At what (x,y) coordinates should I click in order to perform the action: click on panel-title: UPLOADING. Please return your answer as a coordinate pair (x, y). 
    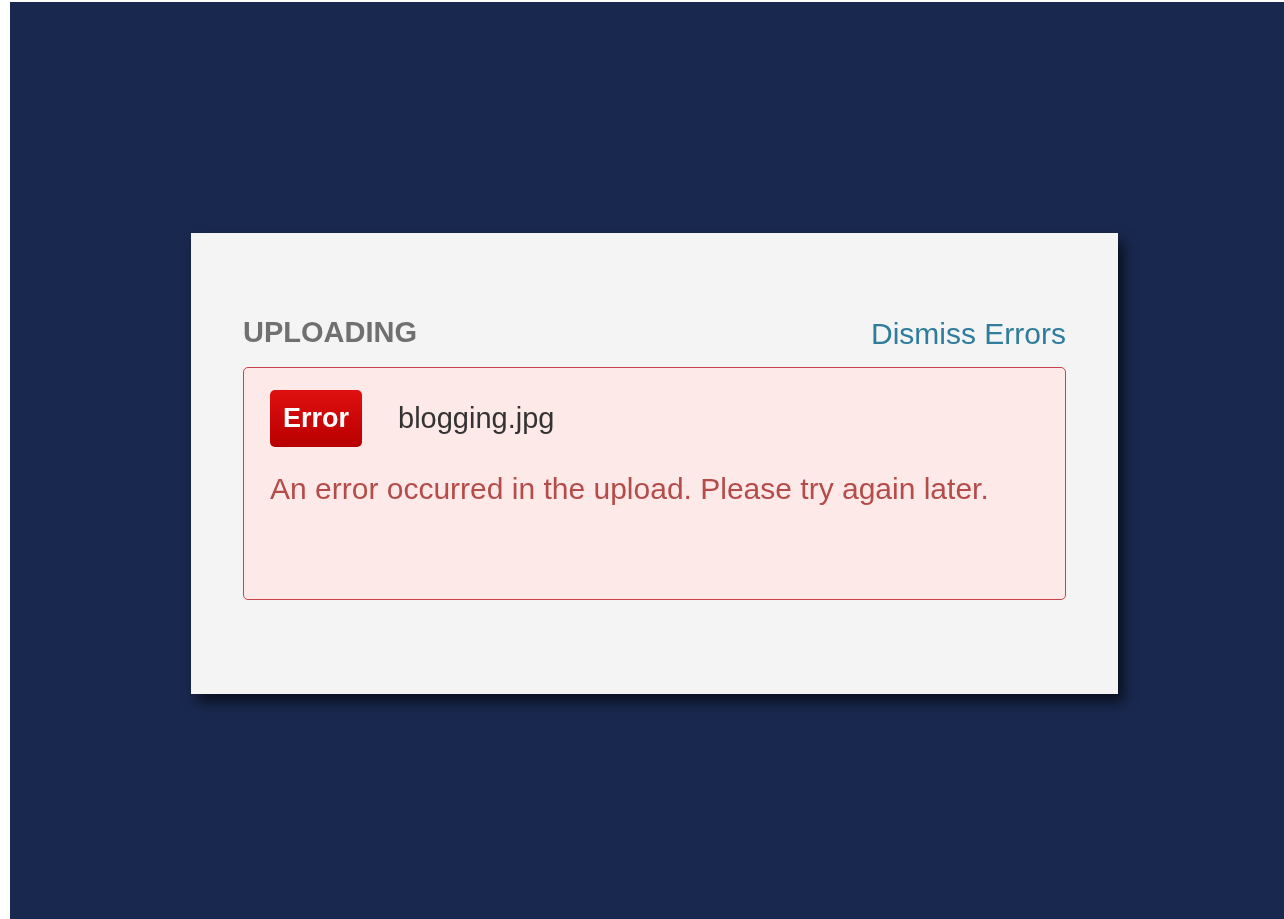
    Looking at the image, I should click on (330, 333).